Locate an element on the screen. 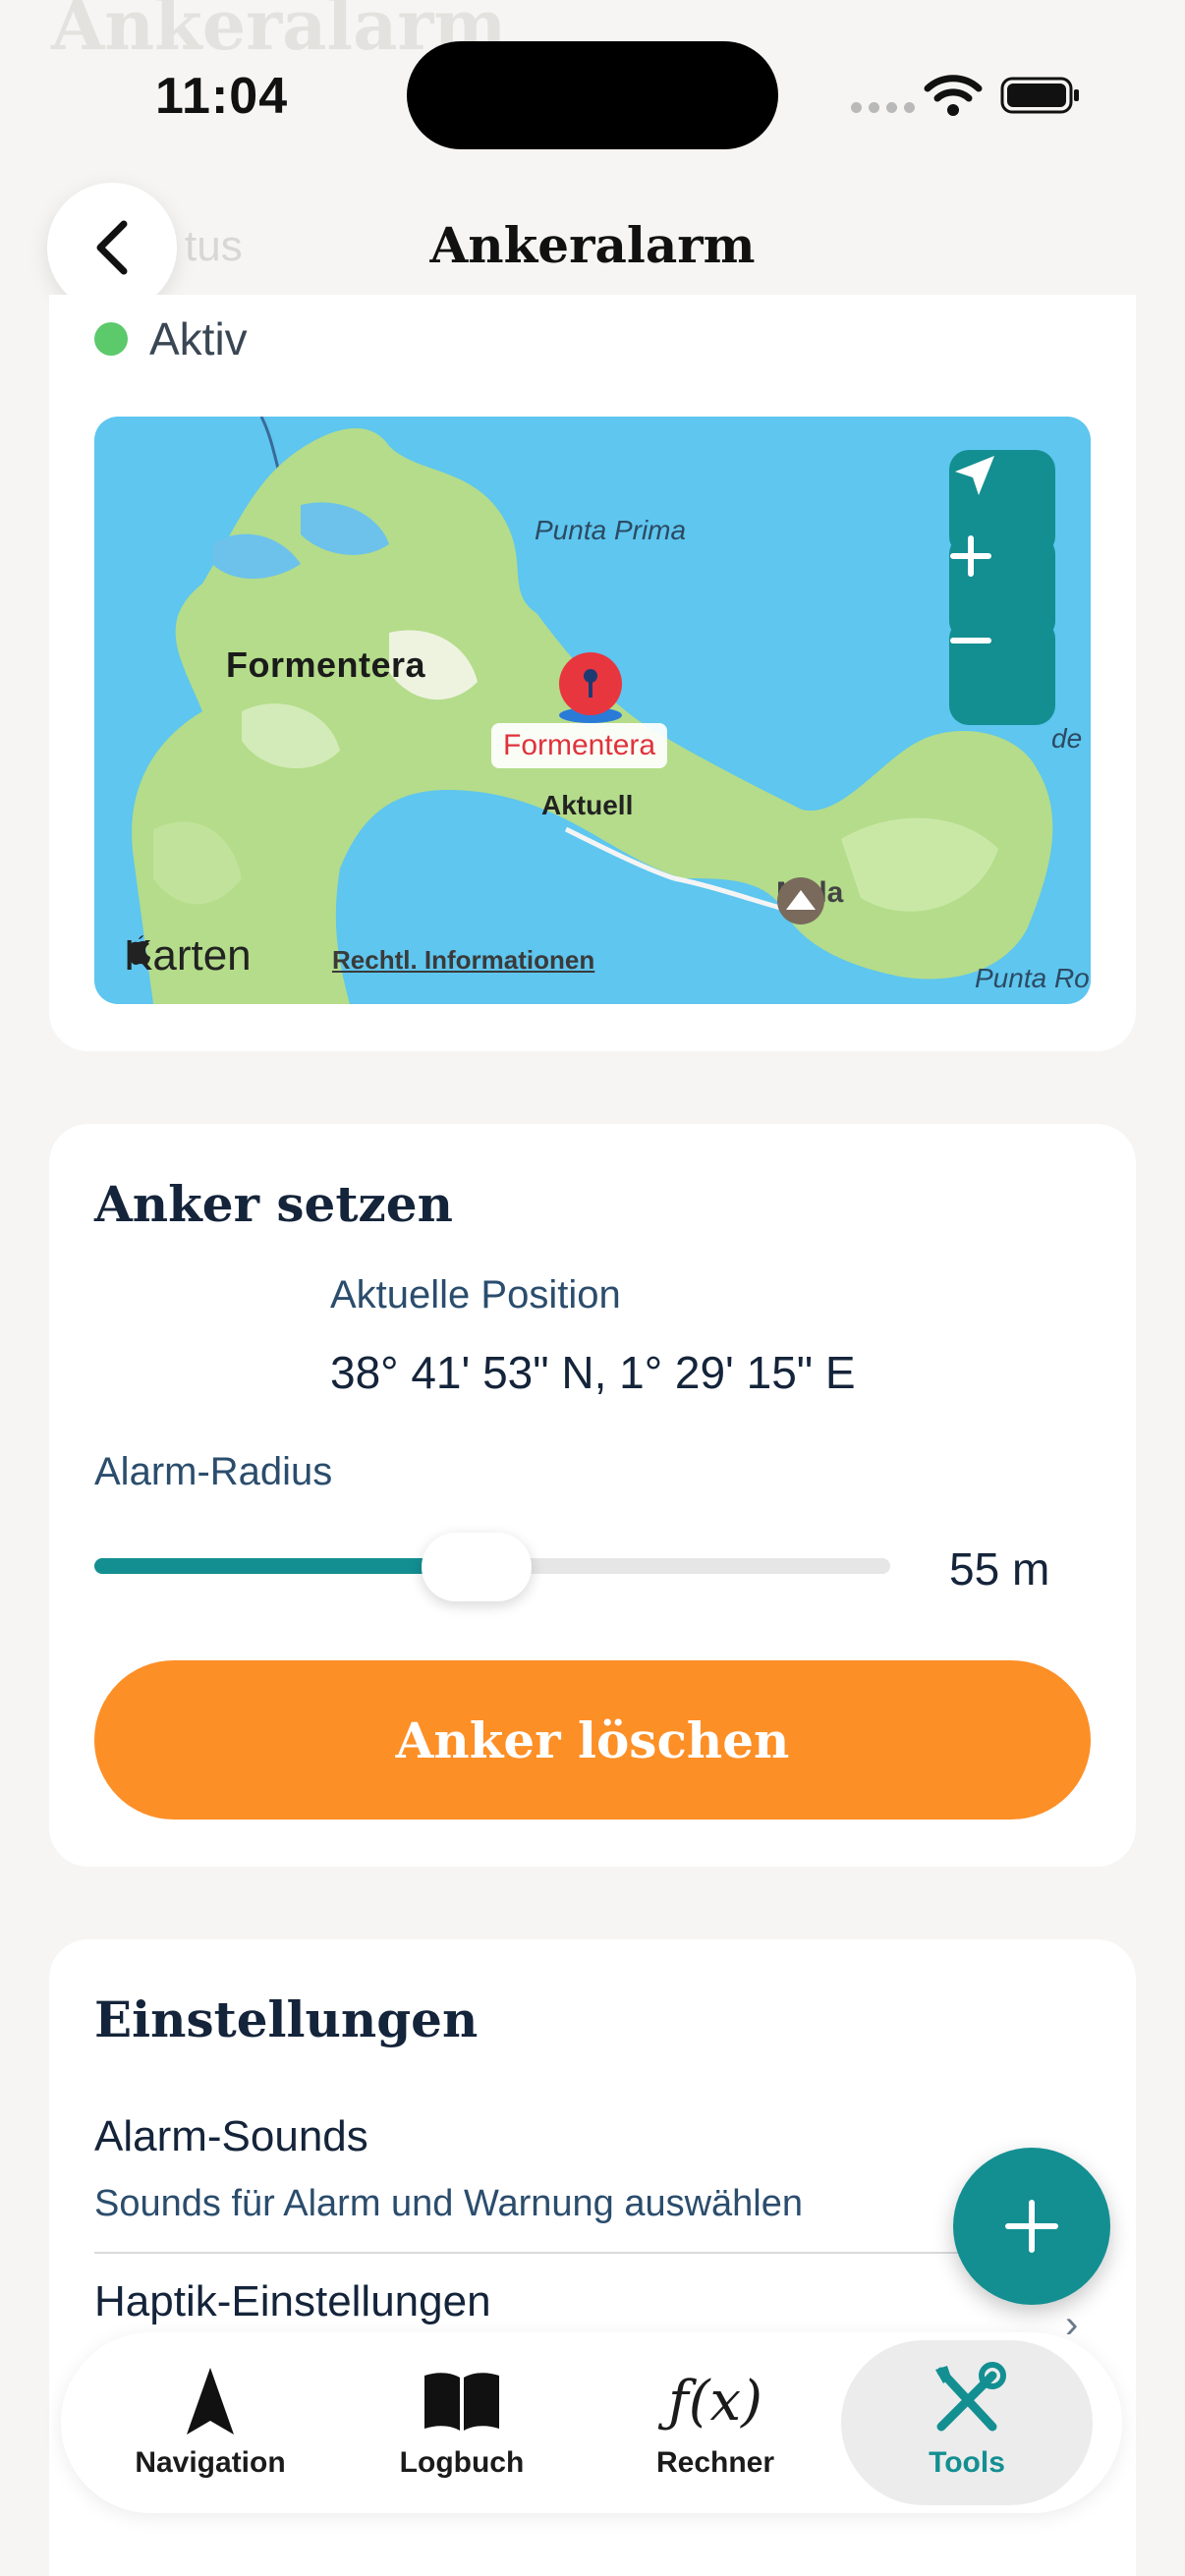  radius-slider-thumb is located at coordinates (477, 1567).